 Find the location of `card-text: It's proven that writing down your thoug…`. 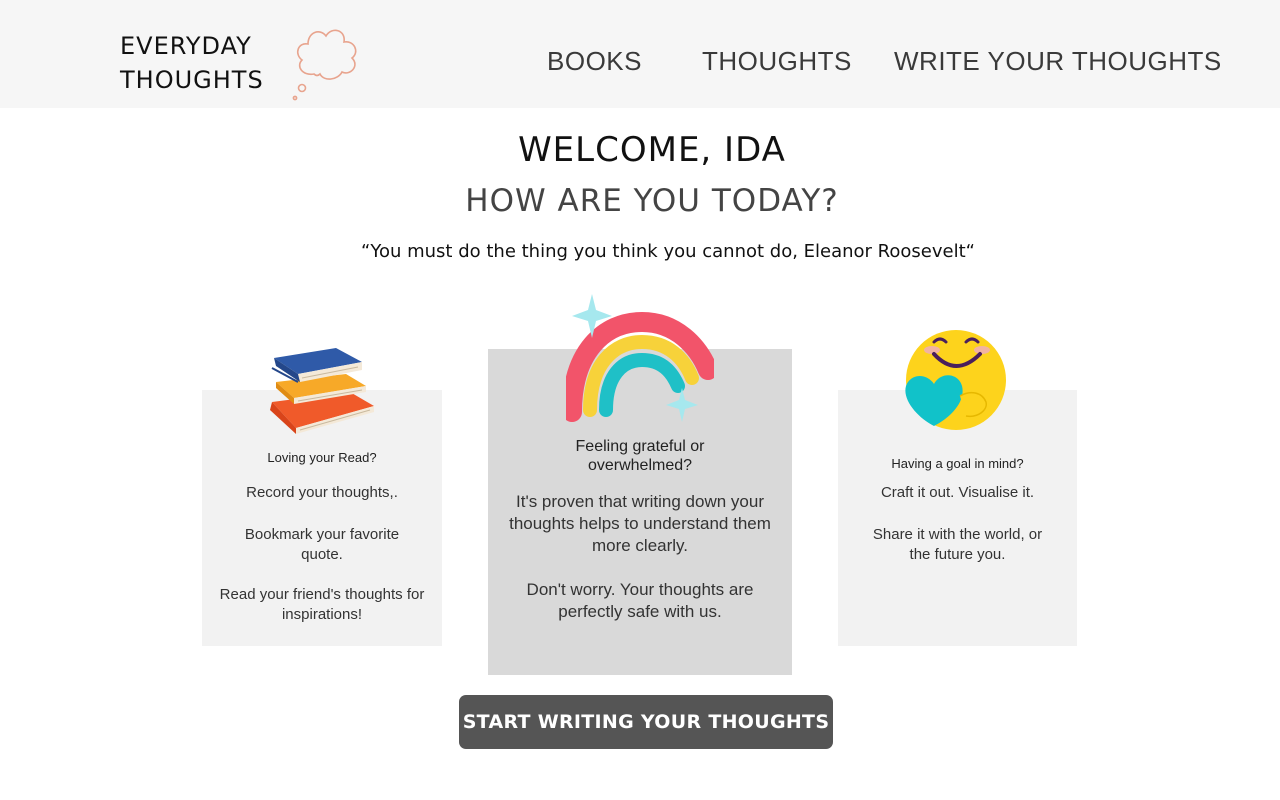

card-text: It's proven that writing down your thoug… is located at coordinates (640, 523).